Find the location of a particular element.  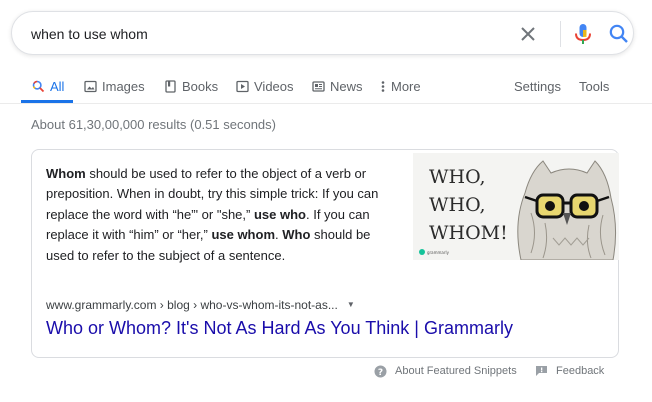

book-icon is located at coordinates (170, 86).